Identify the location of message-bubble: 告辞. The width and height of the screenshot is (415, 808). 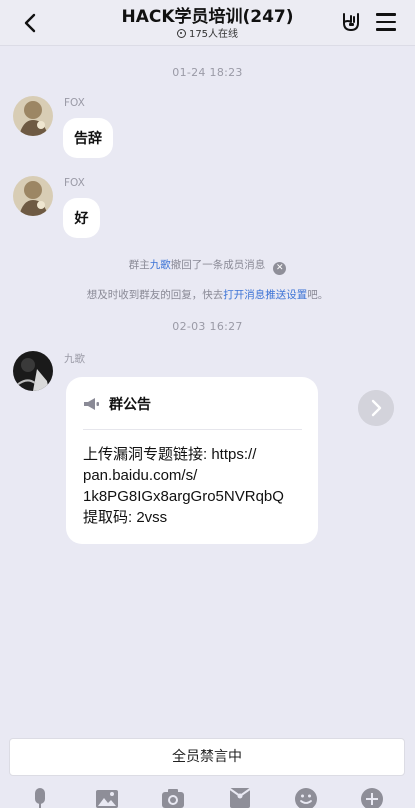
(88, 138).